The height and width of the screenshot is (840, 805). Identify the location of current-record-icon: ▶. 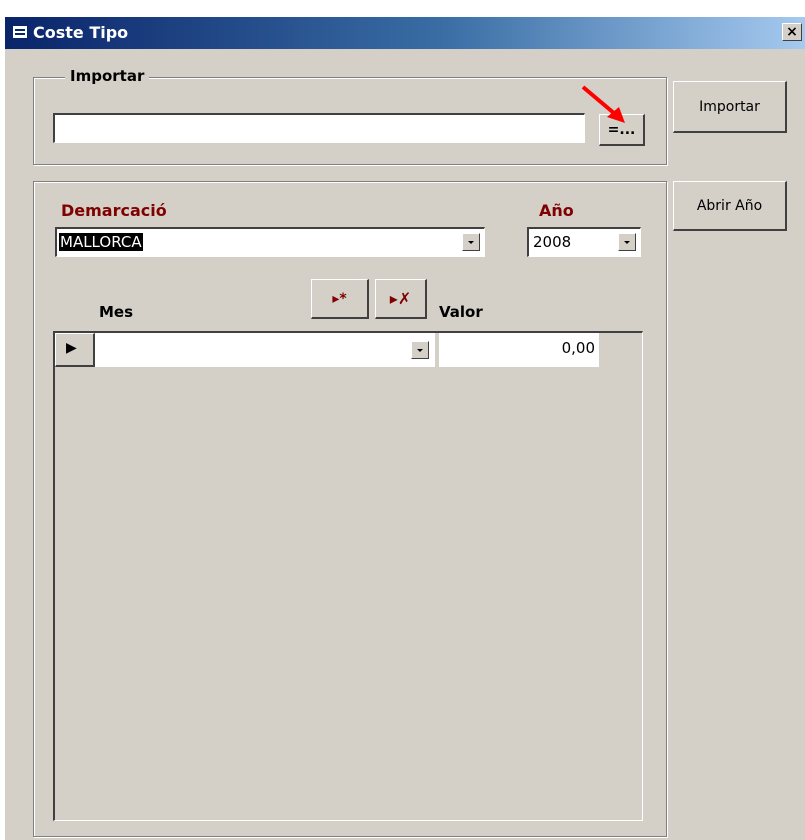
(71, 348).